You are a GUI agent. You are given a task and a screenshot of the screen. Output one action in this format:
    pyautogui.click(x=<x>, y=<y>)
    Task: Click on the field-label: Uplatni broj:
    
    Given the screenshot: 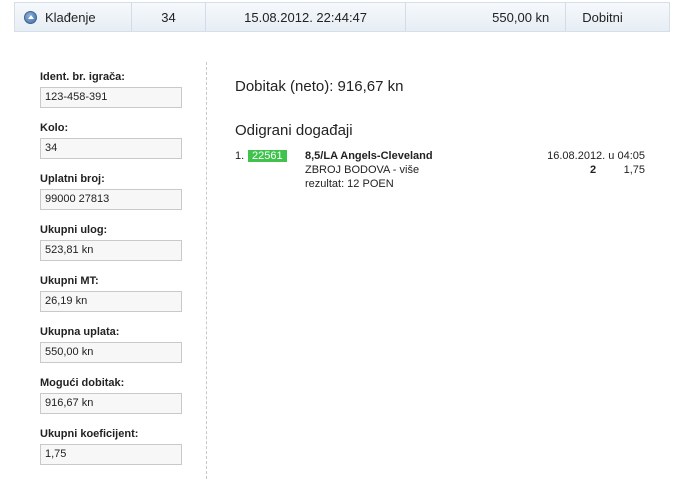 What is the action you would take?
    pyautogui.click(x=72, y=179)
    